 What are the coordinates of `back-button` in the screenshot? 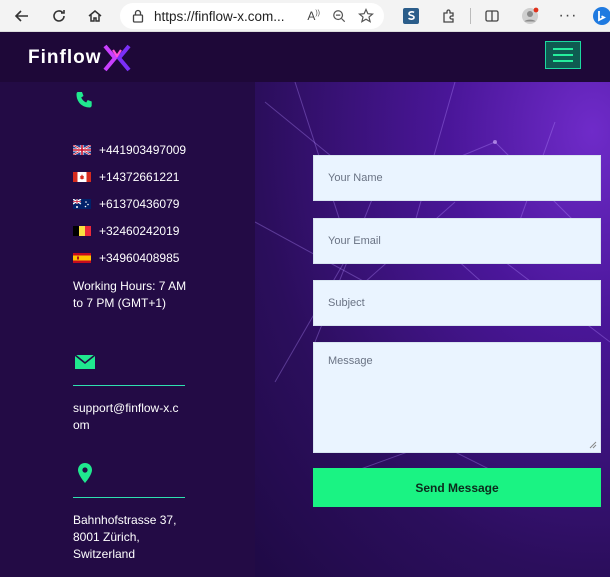 It's located at (22, 16).